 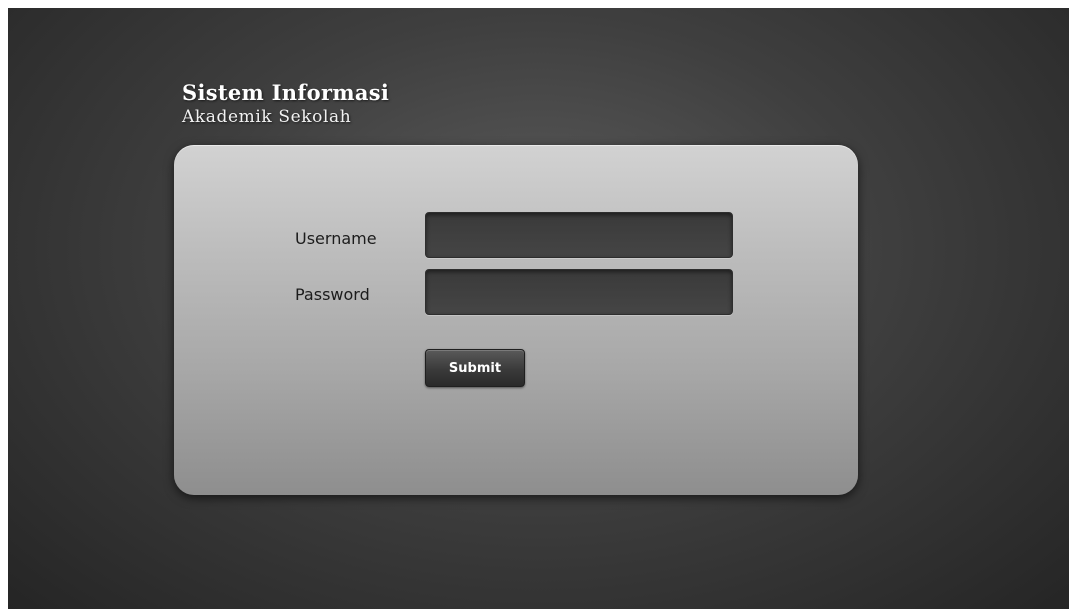 I want to click on app-title: Sistem Informasi Akademik Sekolah, so click(x=285, y=104).